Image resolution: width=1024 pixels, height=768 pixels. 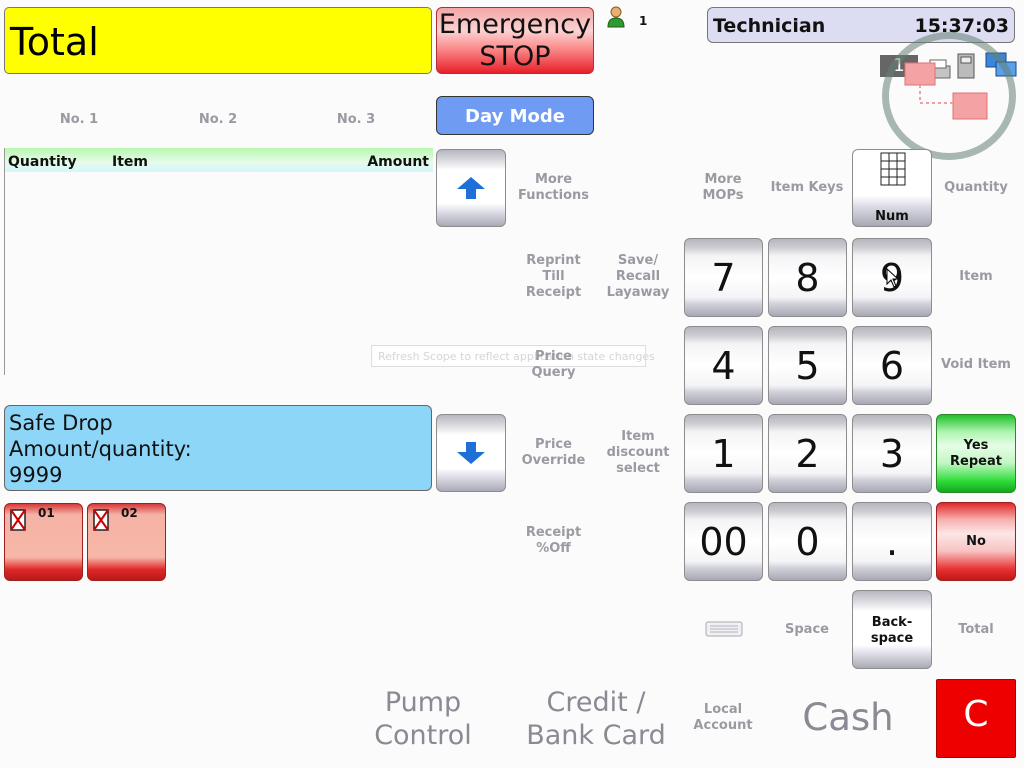 I want to click on key-5: 5, so click(x=807, y=365).